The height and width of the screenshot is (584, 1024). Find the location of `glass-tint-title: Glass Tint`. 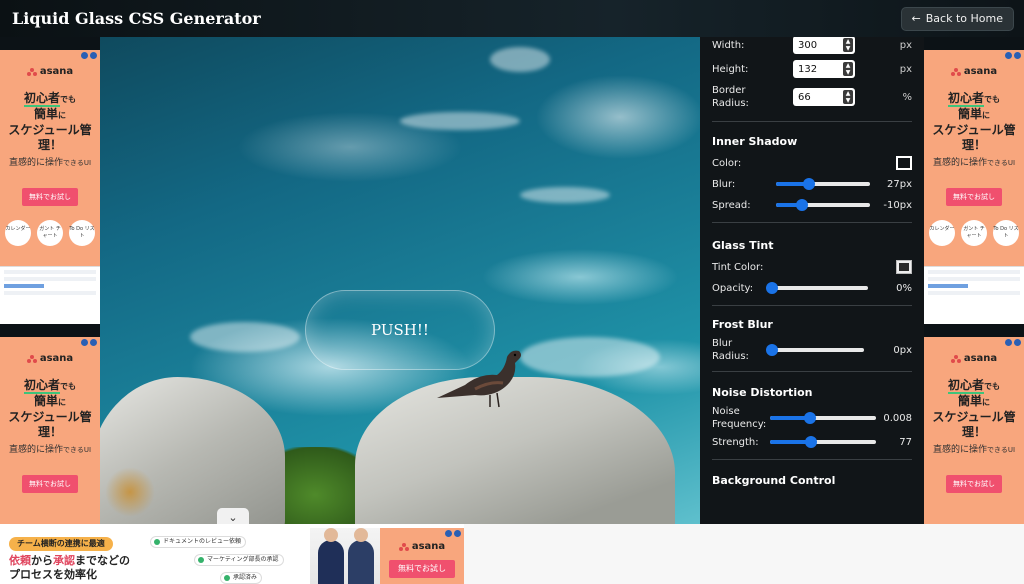

glass-tint-title: Glass Tint is located at coordinates (743, 245).